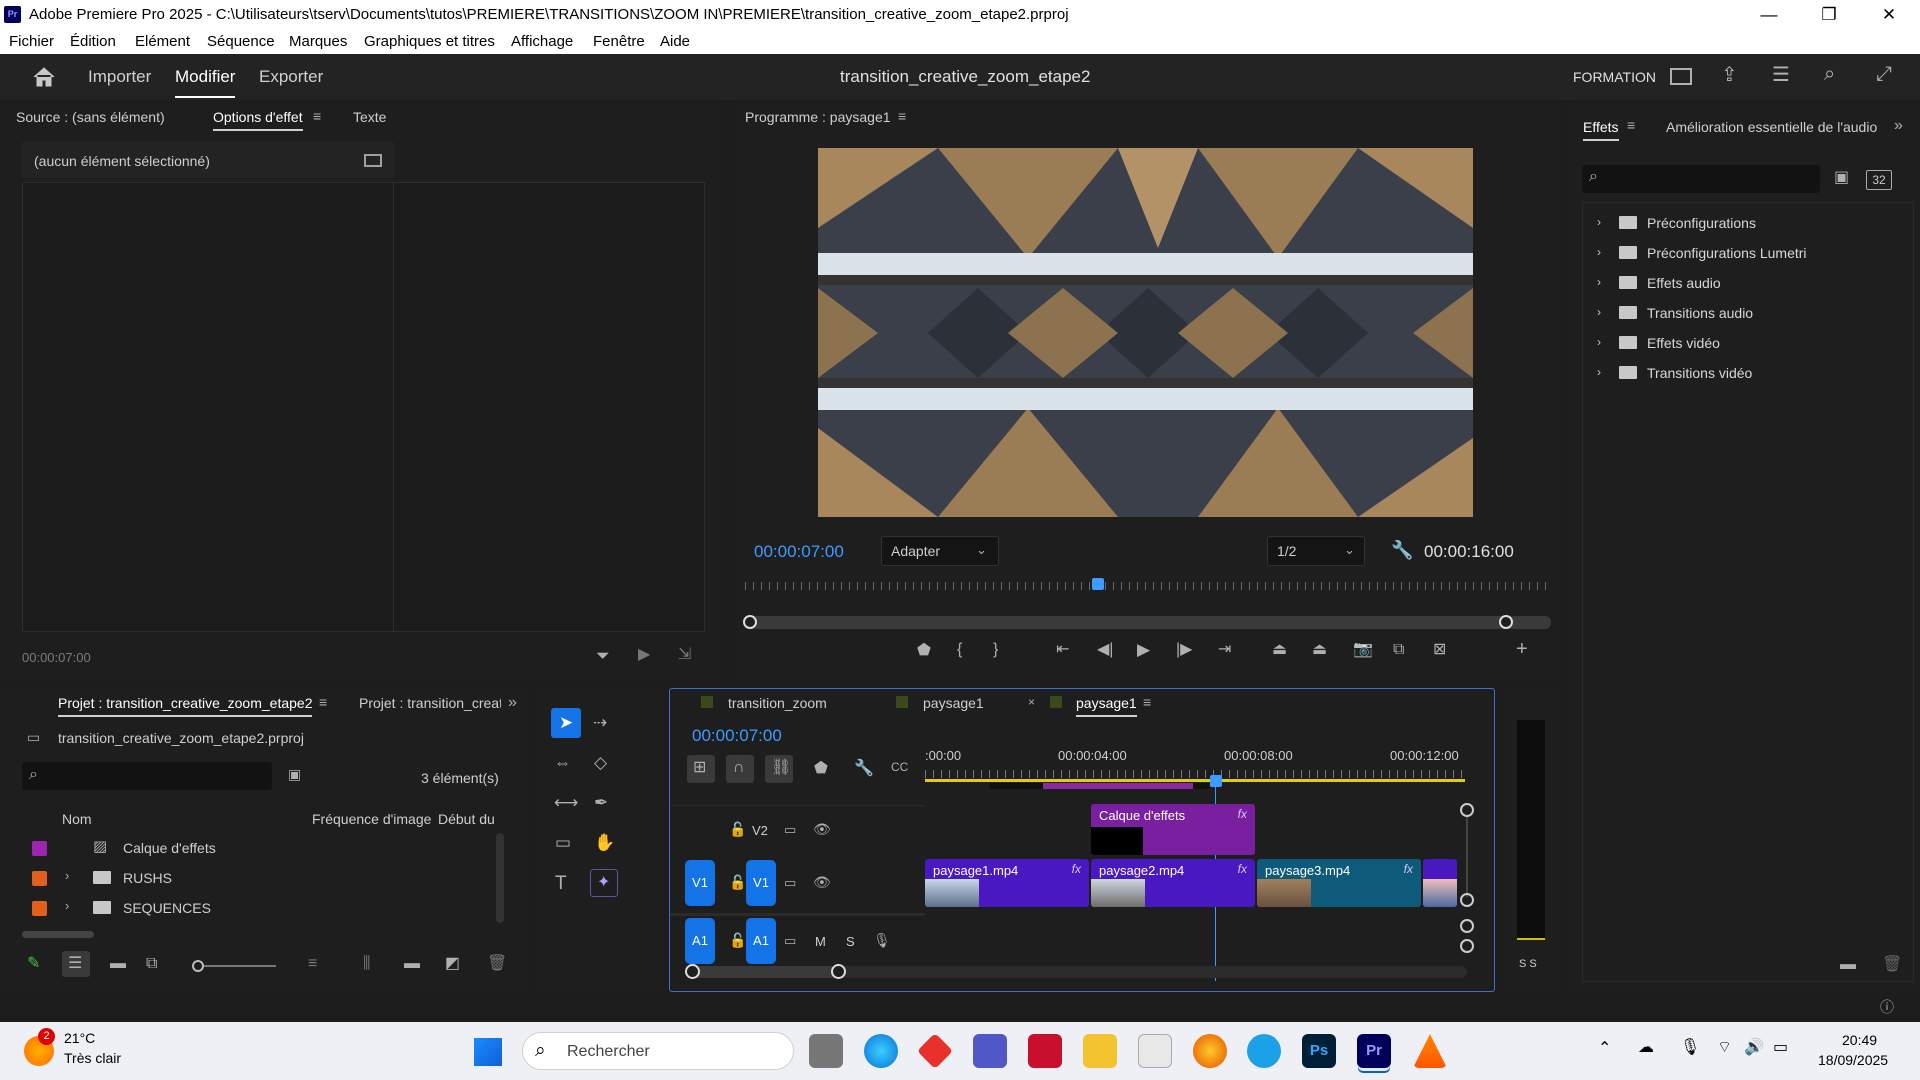  I want to click on list-item: › SEQUENCES, so click(262, 908).